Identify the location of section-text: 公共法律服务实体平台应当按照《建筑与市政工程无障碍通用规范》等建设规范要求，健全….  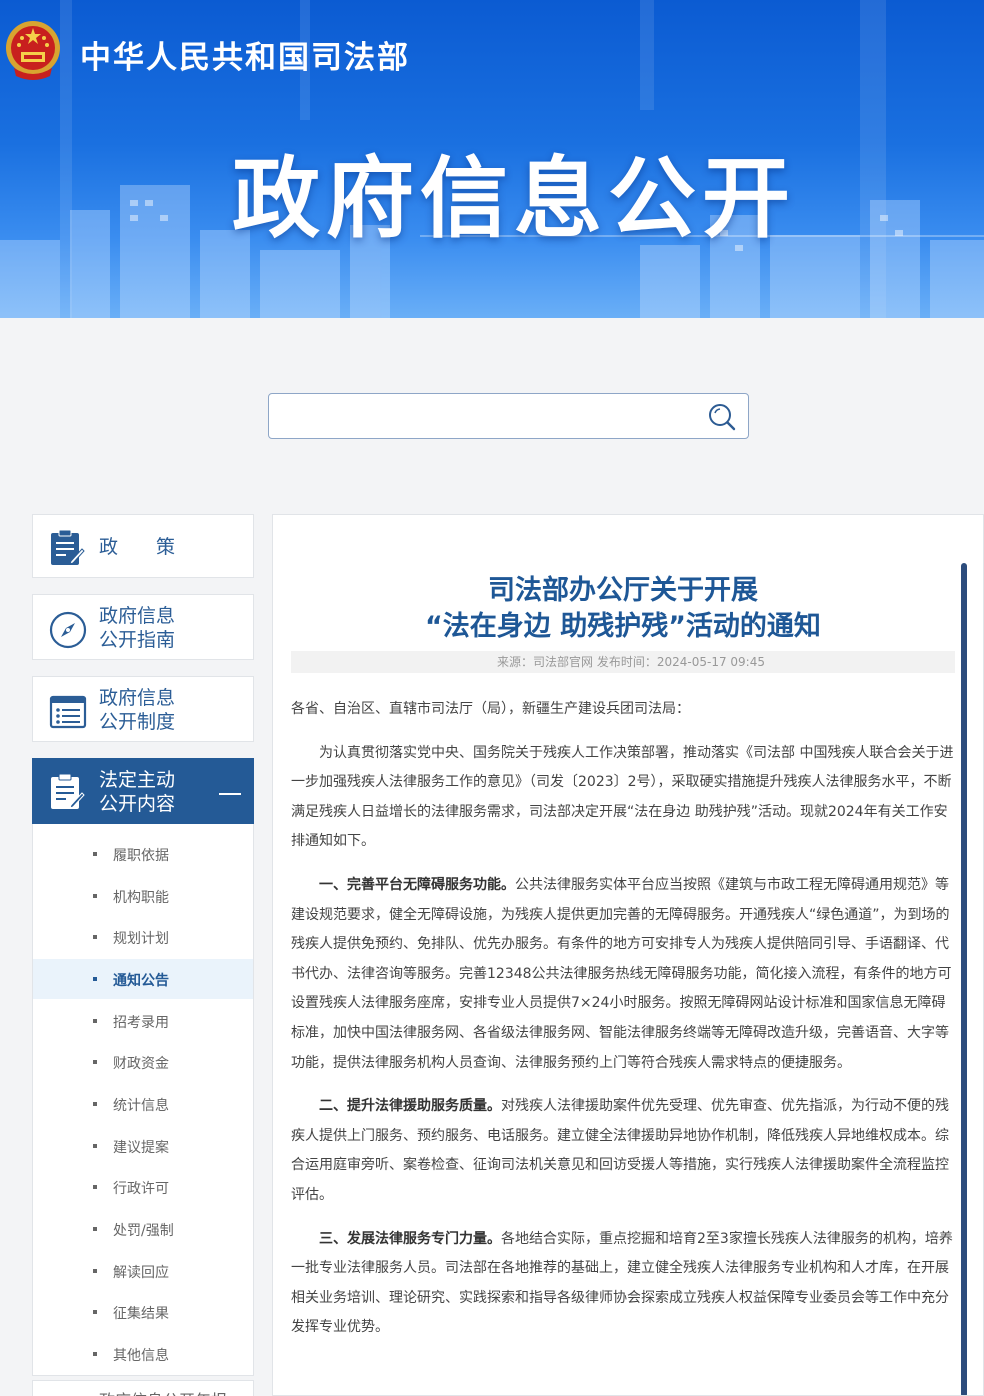
(621, 973).